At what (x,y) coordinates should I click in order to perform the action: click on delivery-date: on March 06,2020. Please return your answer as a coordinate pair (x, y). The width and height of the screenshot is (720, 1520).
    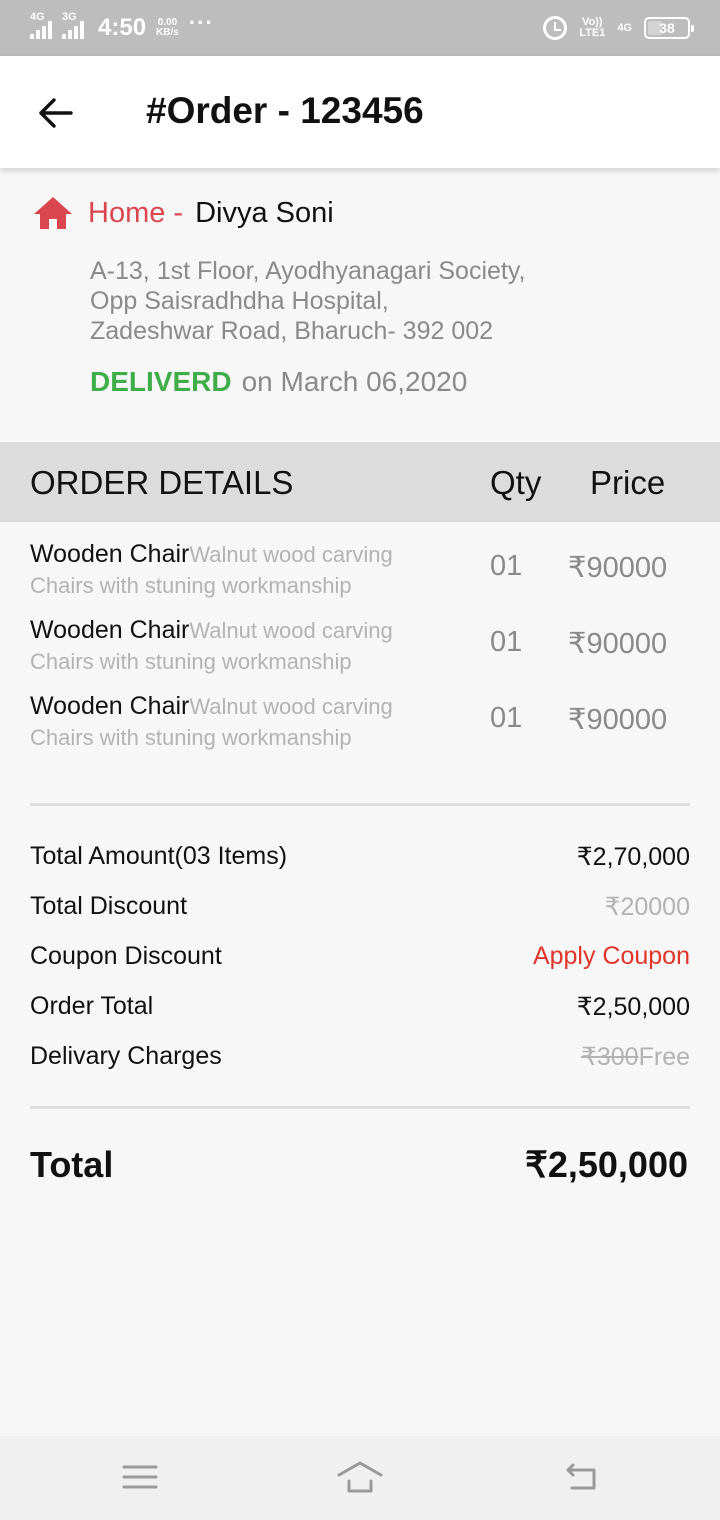
    Looking at the image, I should click on (354, 381).